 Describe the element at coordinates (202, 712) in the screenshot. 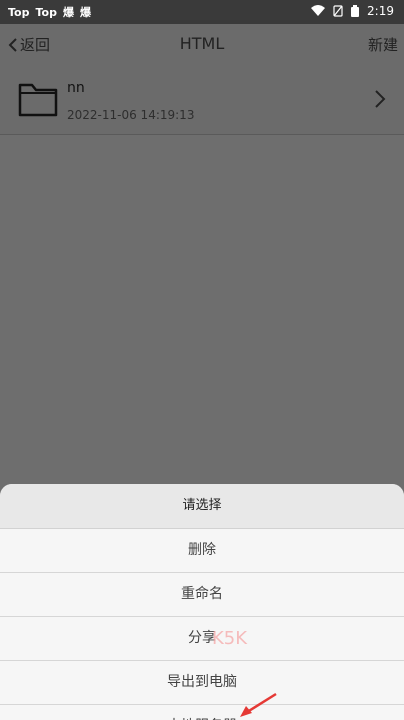

I see `local-server-option: 本地服务器` at that location.